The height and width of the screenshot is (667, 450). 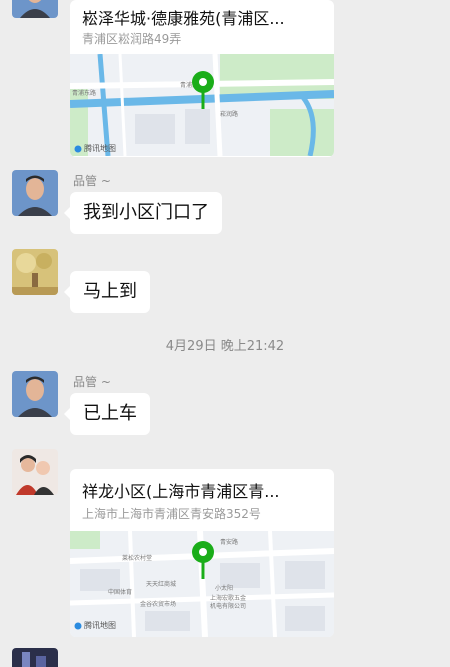 What do you see at coordinates (84, 93) in the screenshot?
I see `map-road-label: 青浦东路` at bounding box center [84, 93].